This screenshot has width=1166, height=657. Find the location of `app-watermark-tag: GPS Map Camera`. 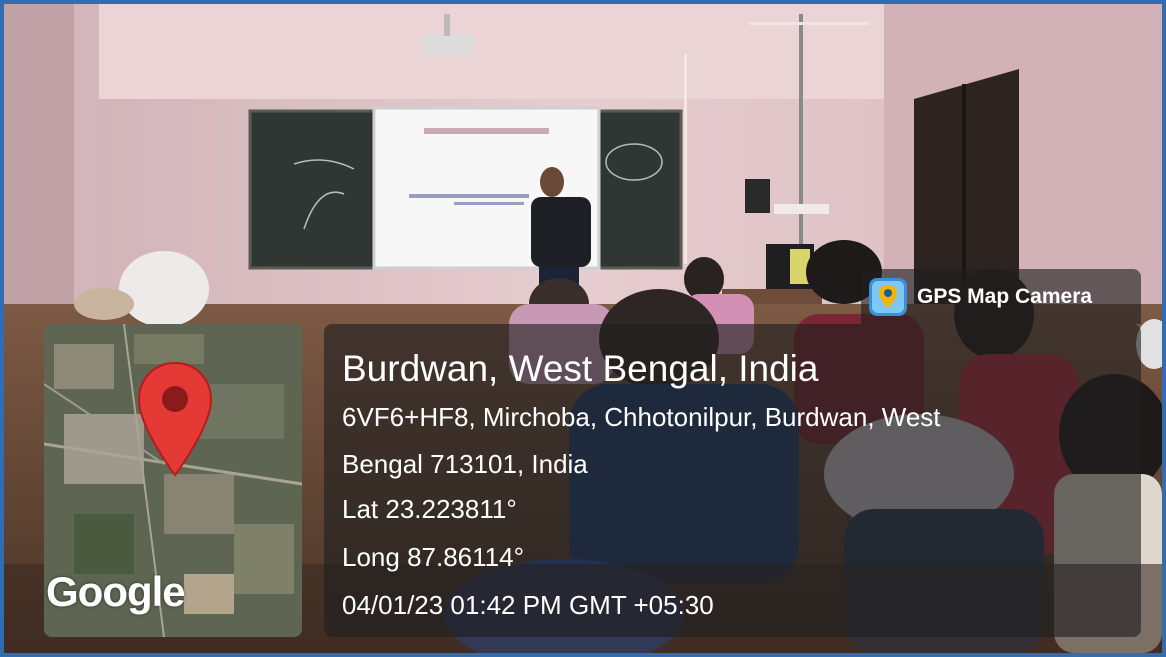

app-watermark-tag: GPS Map Camera is located at coordinates (1001, 296).